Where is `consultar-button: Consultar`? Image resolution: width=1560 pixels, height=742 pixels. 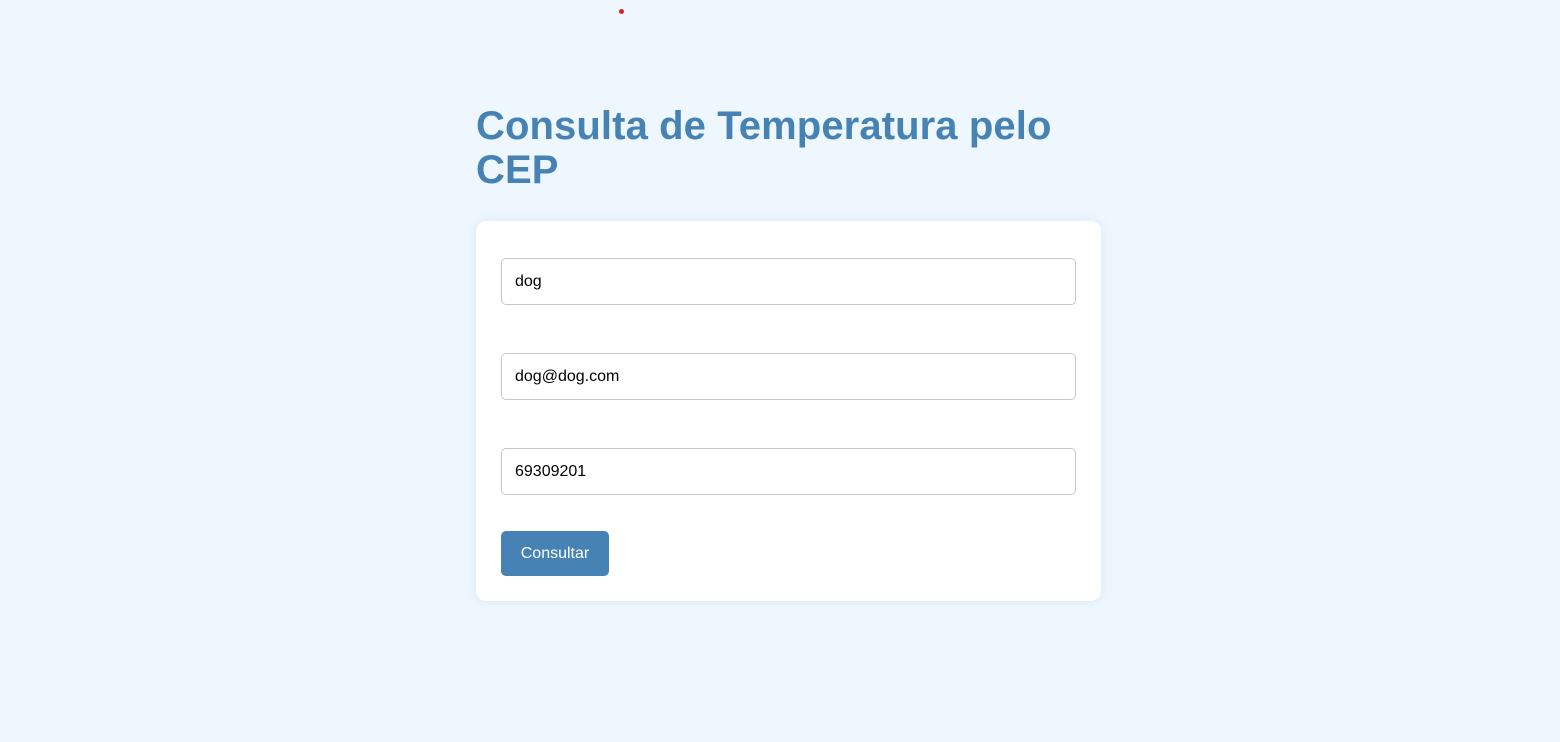
consultar-button: Consultar is located at coordinates (555, 553).